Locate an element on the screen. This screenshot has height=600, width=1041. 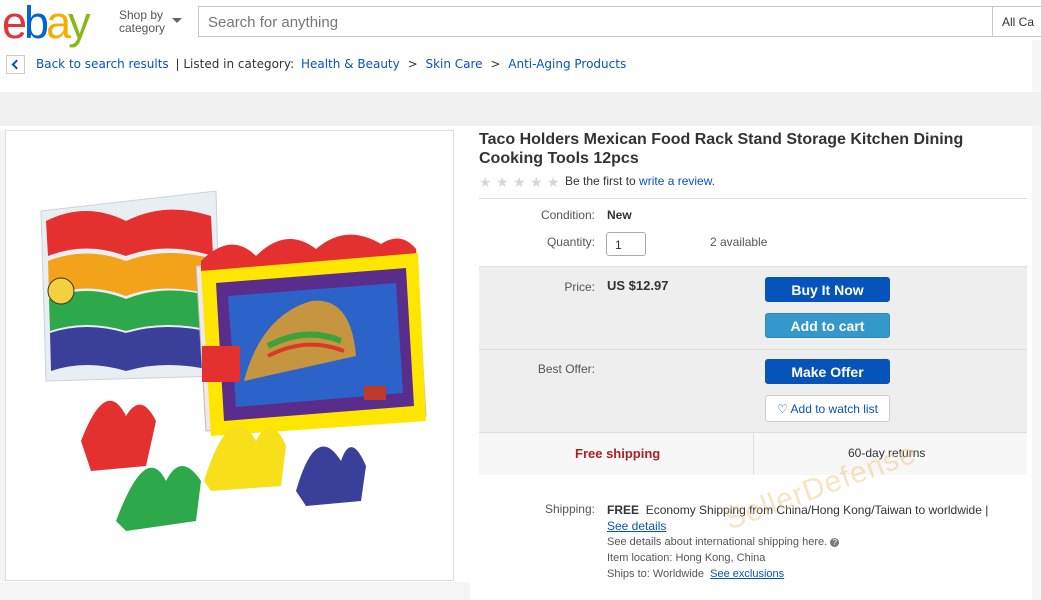
heart-icon: ♡ is located at coordinates (782, 409).